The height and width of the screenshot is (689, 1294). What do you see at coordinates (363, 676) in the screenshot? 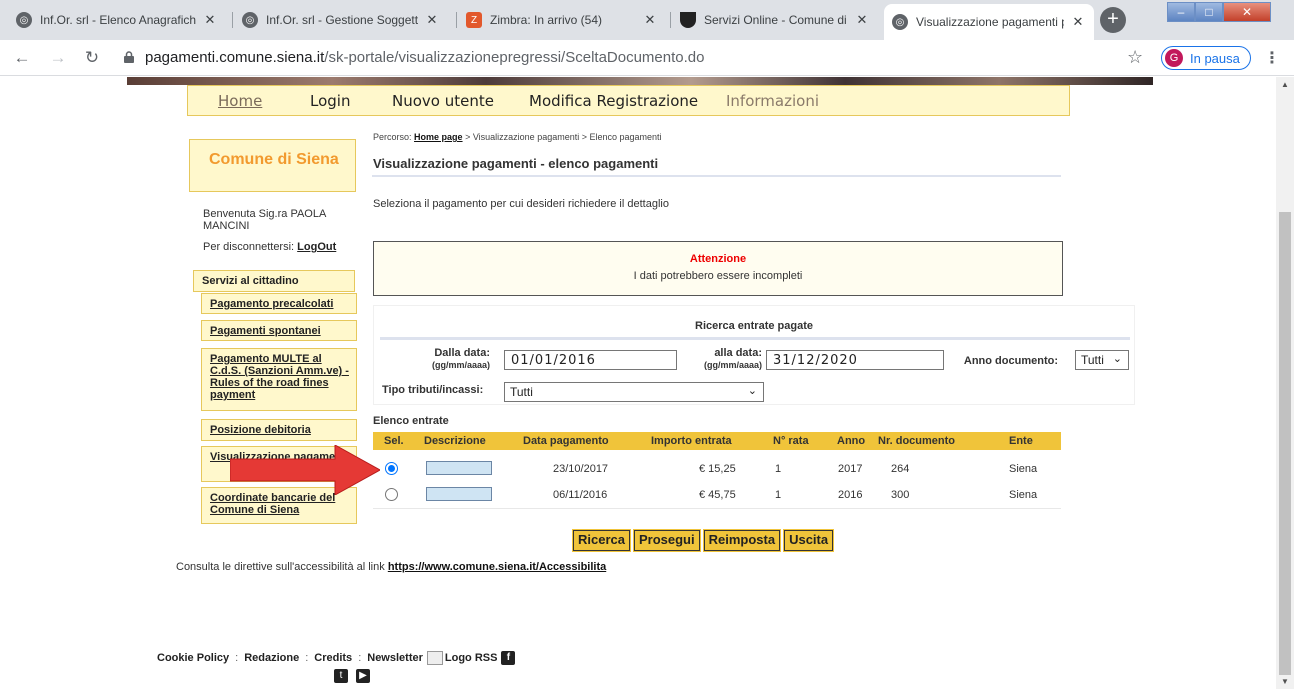
I see `youtube-icon: ▶` at bounding box center [363, 676].